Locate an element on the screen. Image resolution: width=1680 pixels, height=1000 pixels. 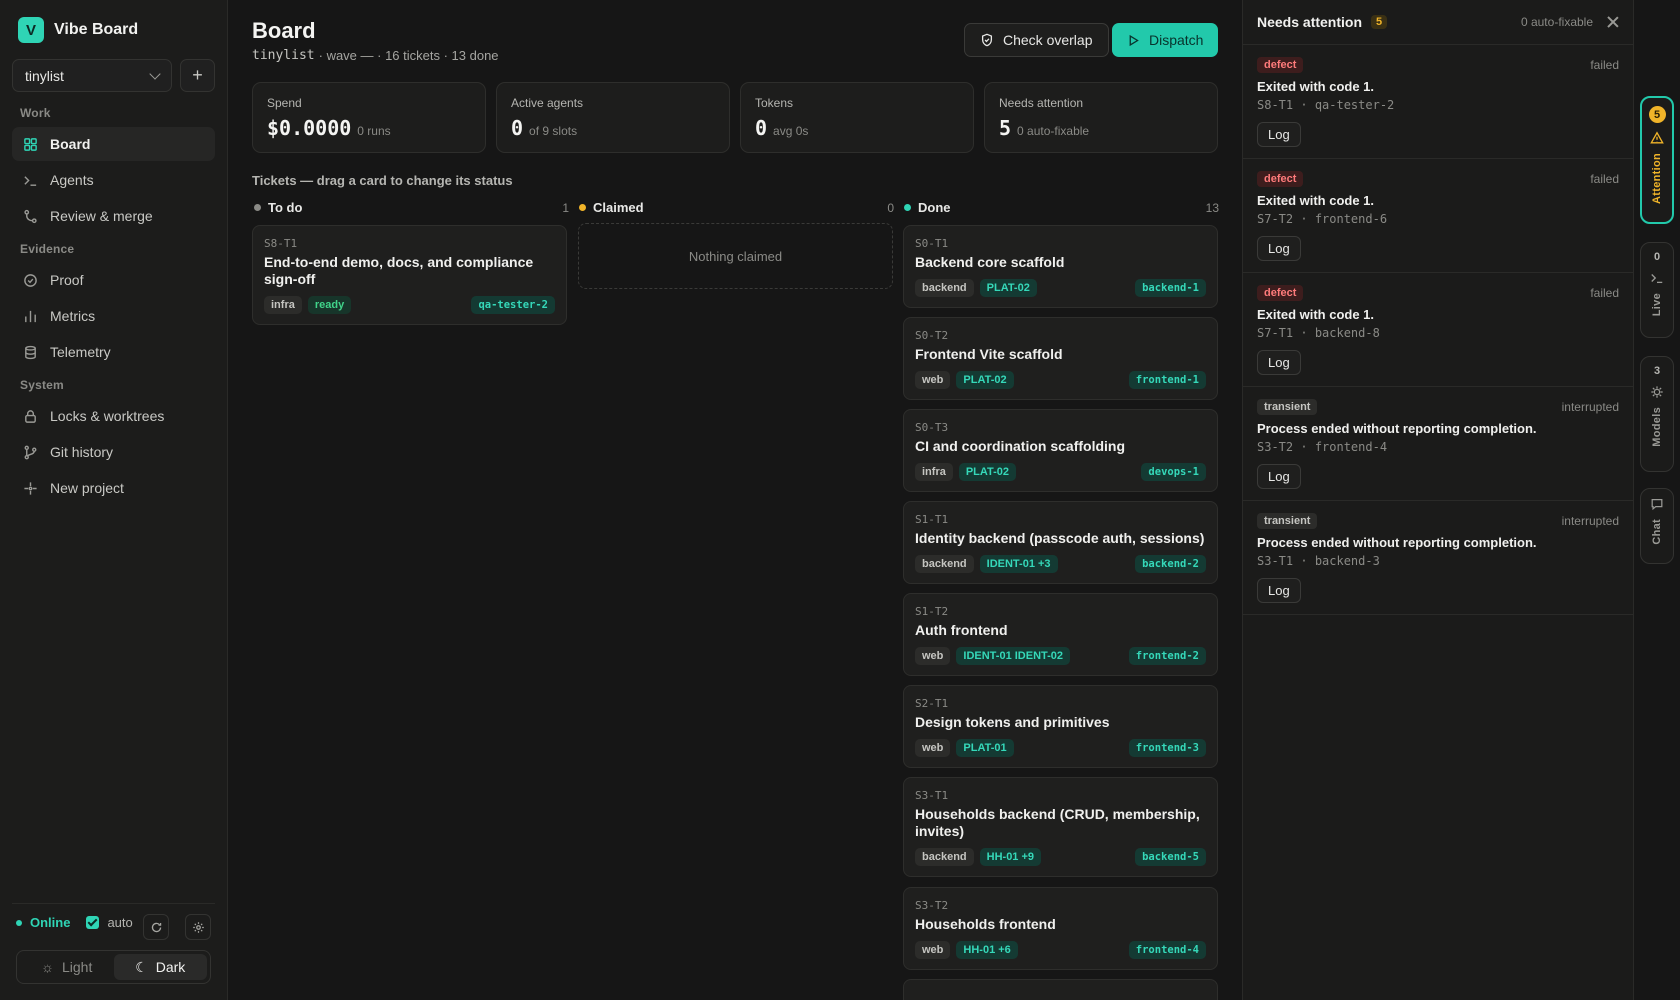
rail-tab-attention: 5 Attention is located at coordinates (1657, 160).